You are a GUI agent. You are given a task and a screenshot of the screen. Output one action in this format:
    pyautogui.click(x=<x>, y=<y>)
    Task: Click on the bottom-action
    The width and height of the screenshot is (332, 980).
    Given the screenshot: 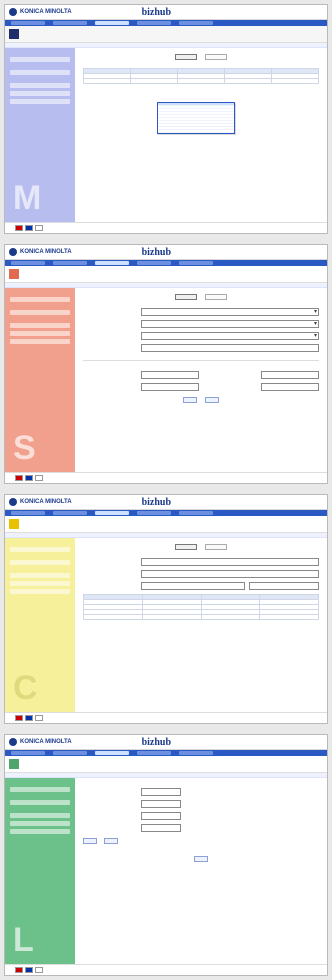 What is the action you would take?
    pyautogui.click(x=201, y=860)
    